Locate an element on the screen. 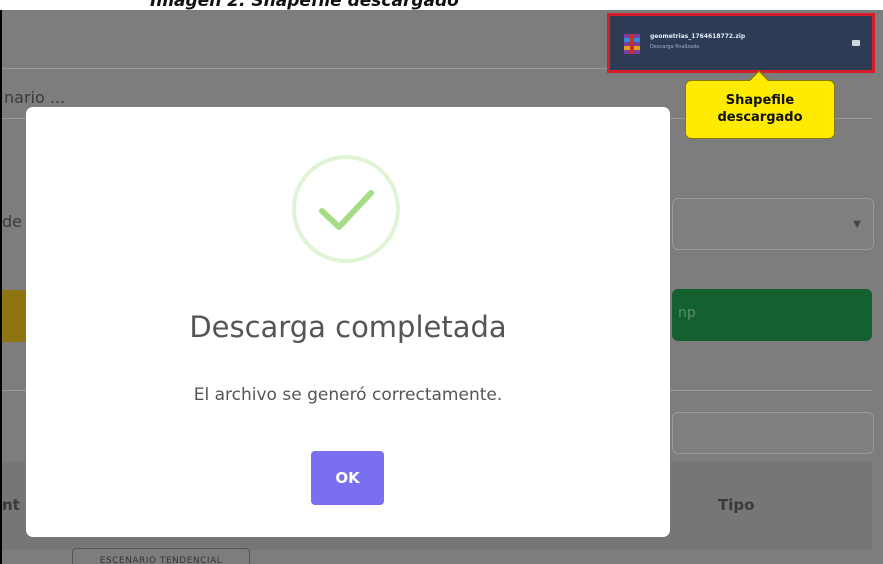 The width and height of the screenshot is (883, 564). column-header-left: nt is located at coordinates (11, 505).